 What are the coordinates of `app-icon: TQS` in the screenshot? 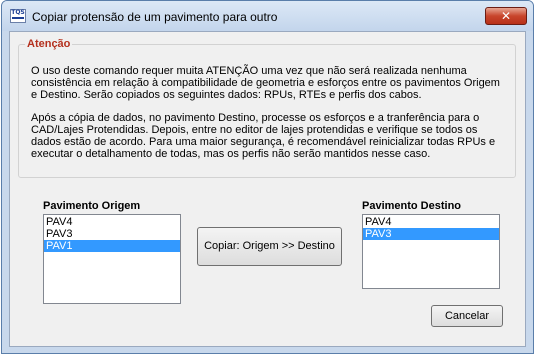 It's located at (18, 16).